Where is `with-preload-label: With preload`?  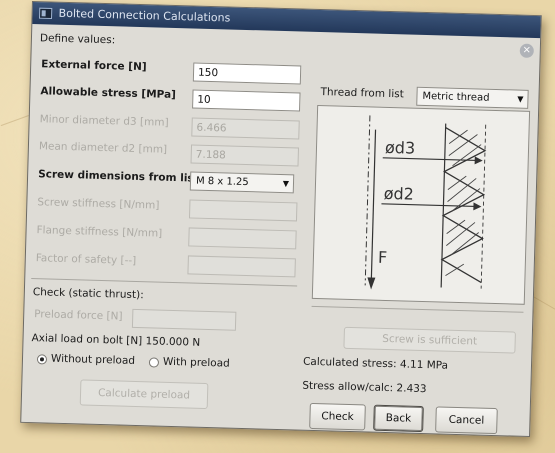 with-preload-label: With preload is located at coordinates (196, 363).